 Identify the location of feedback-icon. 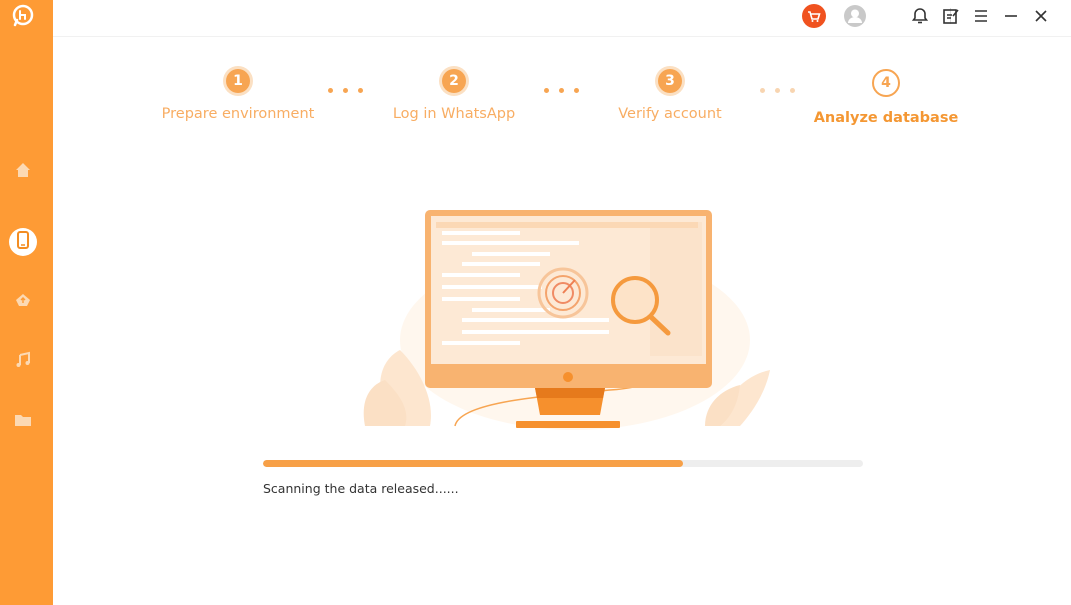
(951, 16).